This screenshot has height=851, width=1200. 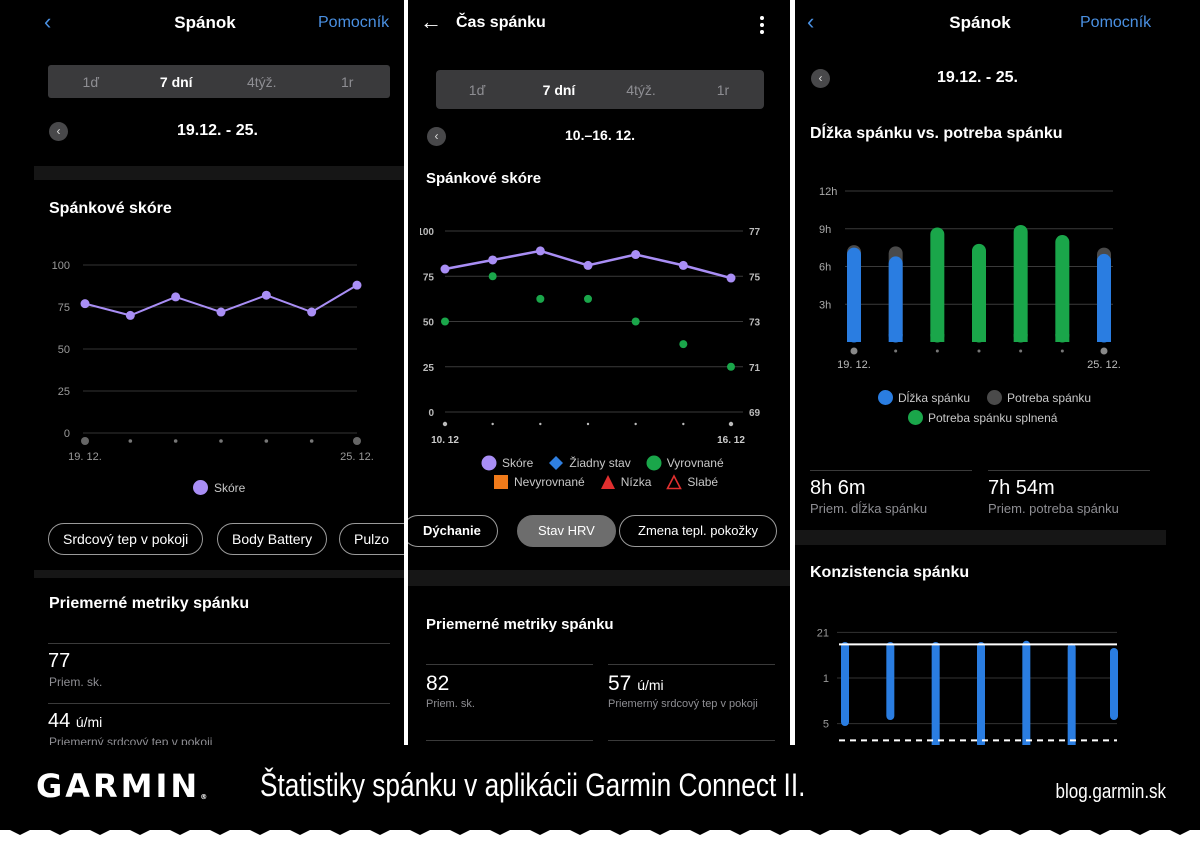 What do you see at coordinates (967, 686) in the screenshot?
I see `sleep-consistency-chart: 21159` at bounding box center [967, 686].